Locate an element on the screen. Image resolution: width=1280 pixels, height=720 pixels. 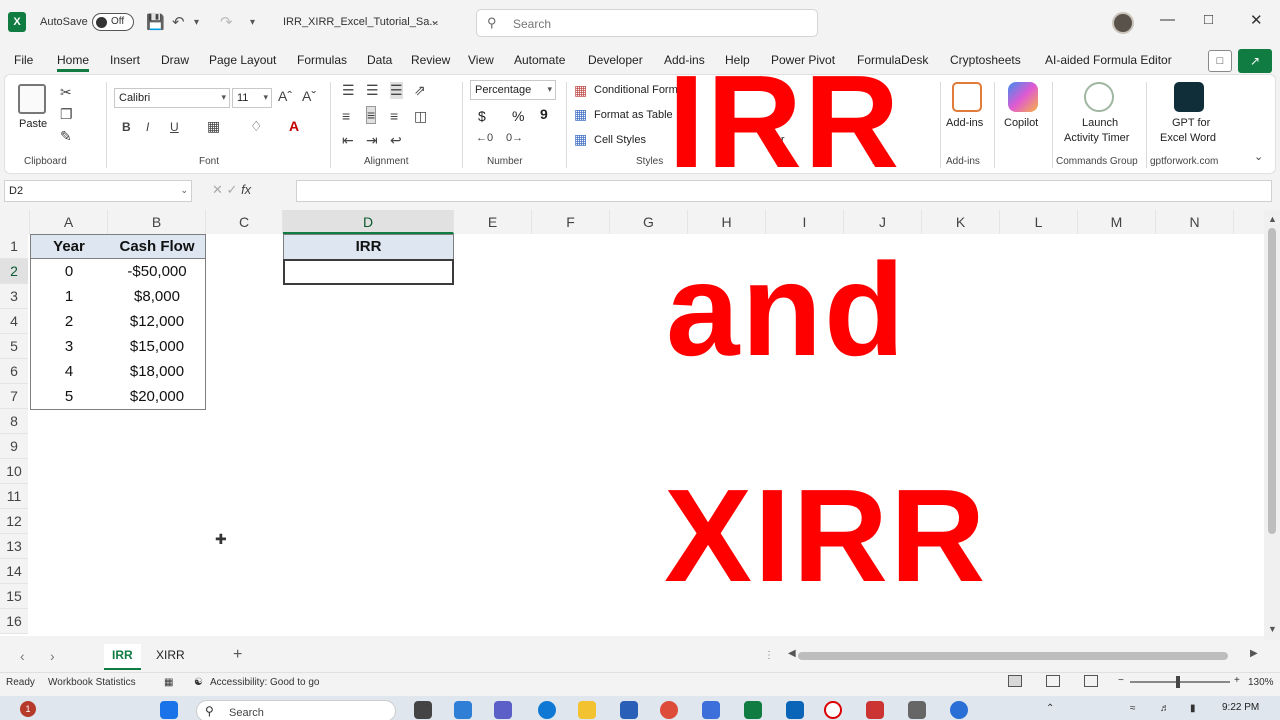
increase-decimal-icon: ←0 is located at coordinates (484, 138).